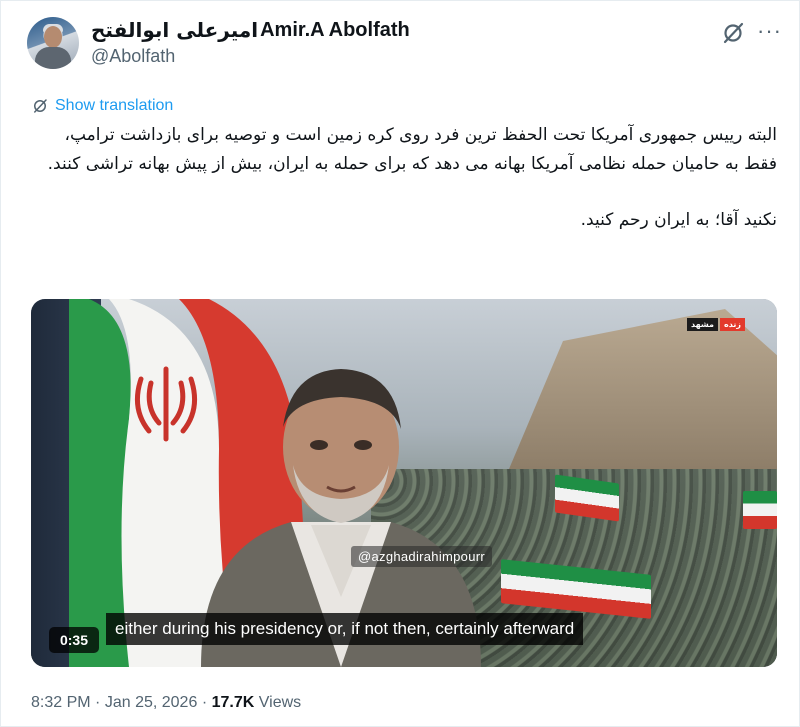 The image size is (800, 727). I want to click on views-label: Views, so click(280, 702).